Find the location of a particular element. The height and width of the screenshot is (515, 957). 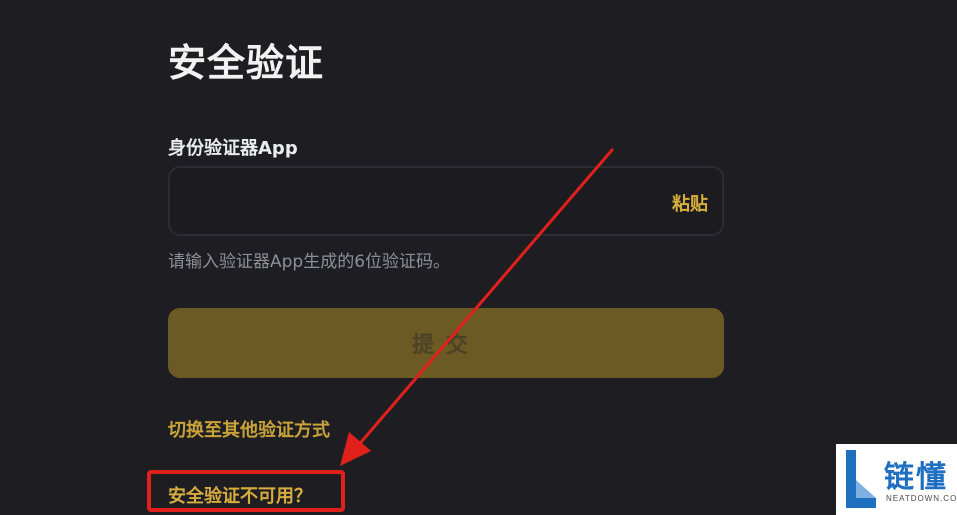

submit-button: 提交 is located at coordinates (446, 343).